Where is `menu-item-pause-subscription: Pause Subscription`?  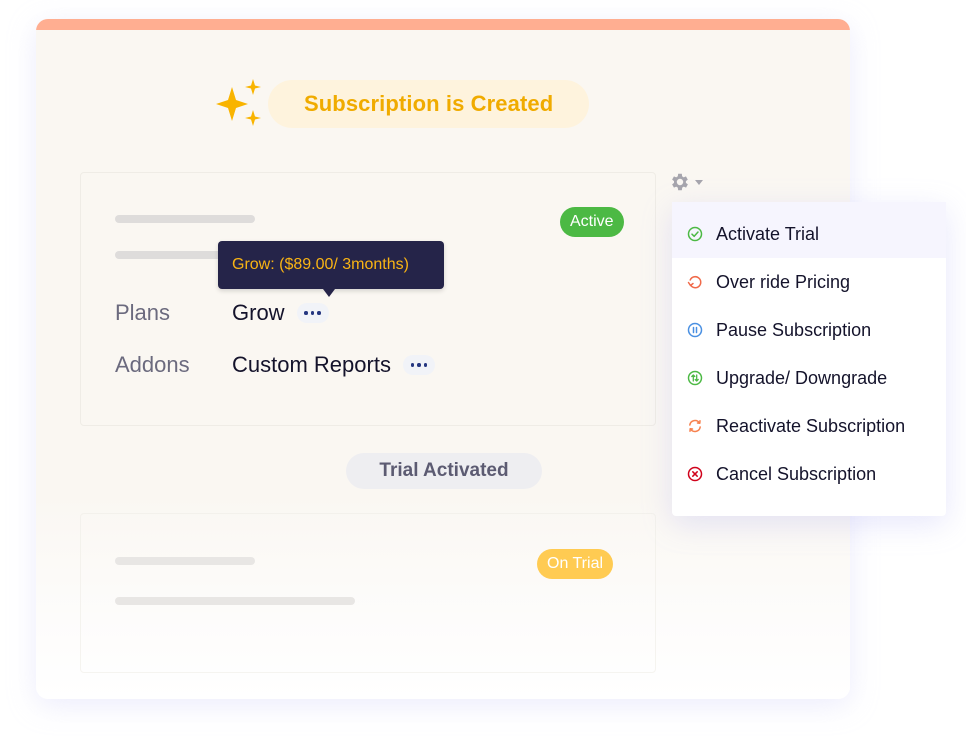 menu-item-pause-subscription: Pause Subscription is located at coordinates (809, 330).